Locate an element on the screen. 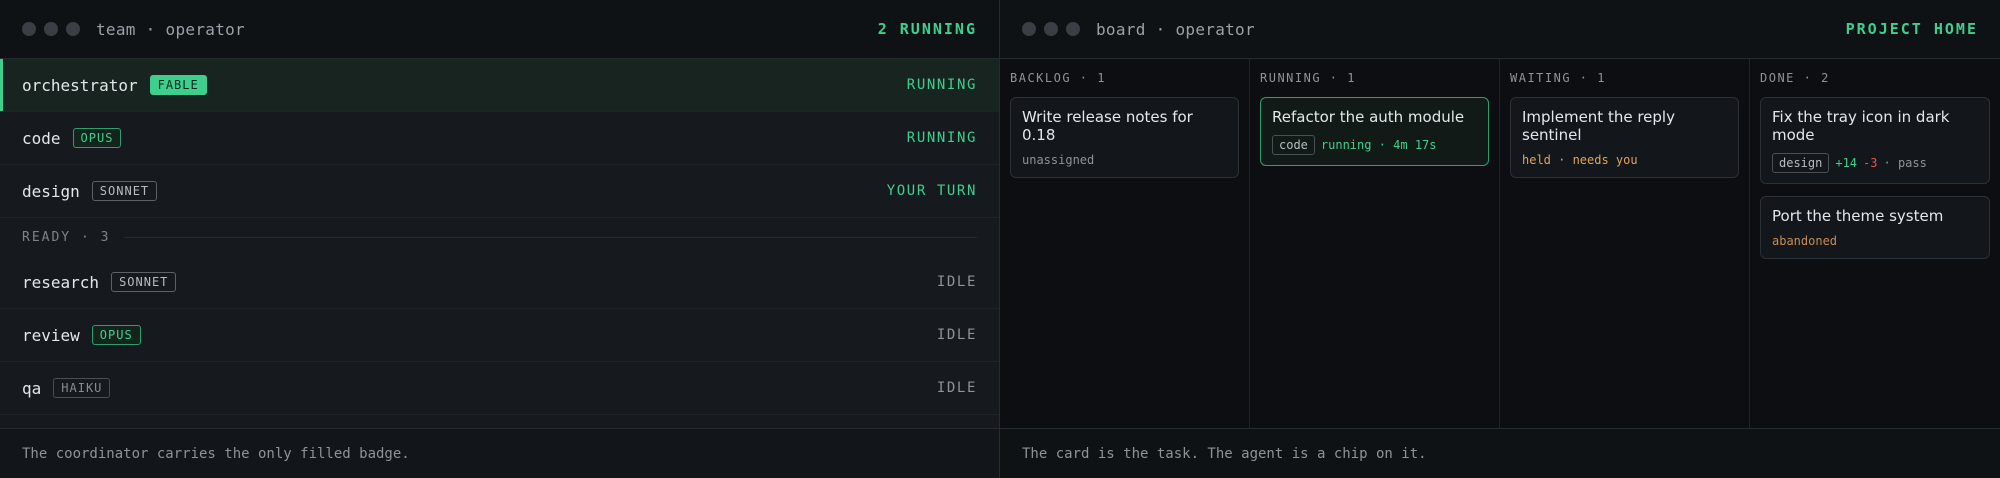  team-titlebar: team · operator 2 RUNNING is located at coordinates (499, 29).